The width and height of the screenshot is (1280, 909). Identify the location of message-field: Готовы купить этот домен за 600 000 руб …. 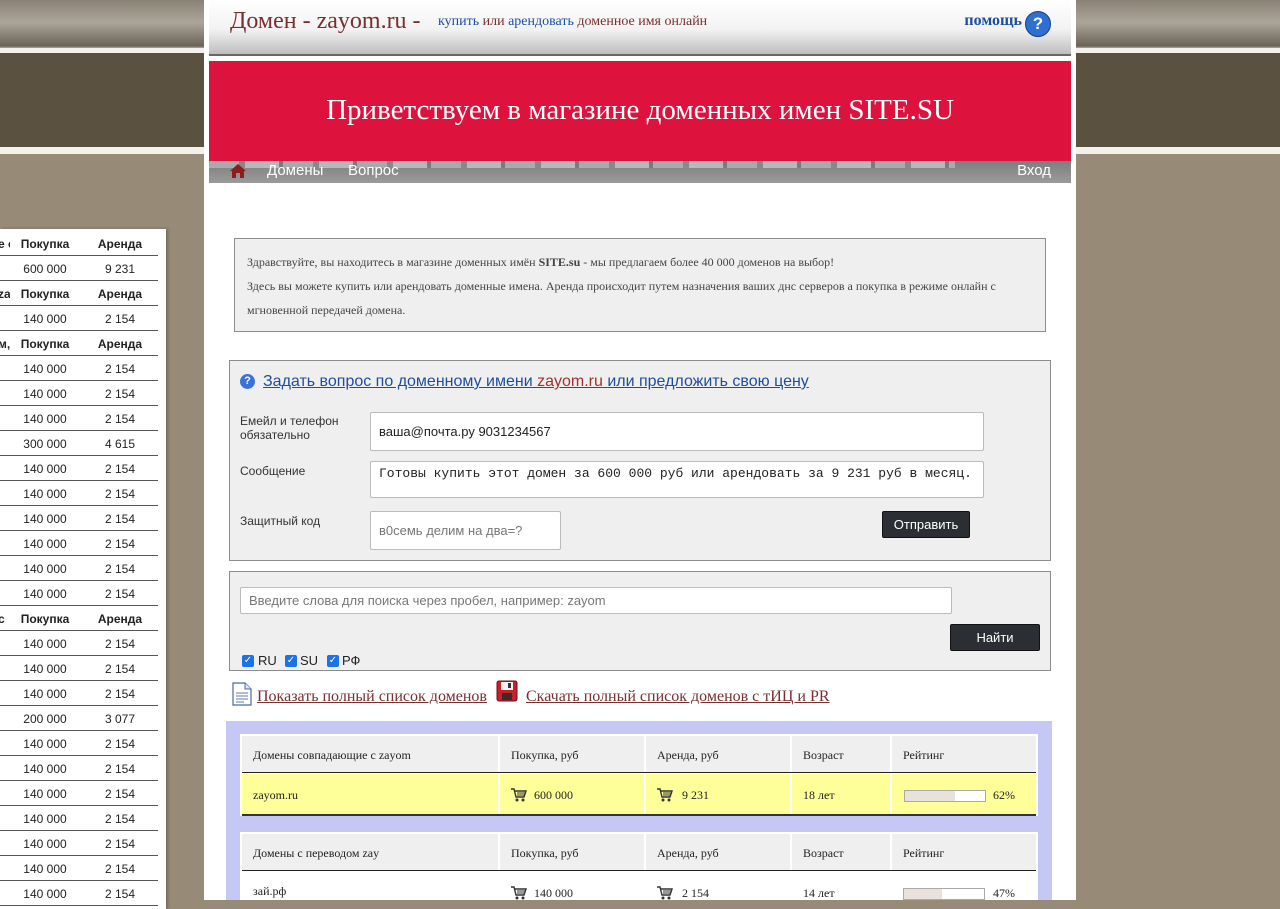
(677, 479).